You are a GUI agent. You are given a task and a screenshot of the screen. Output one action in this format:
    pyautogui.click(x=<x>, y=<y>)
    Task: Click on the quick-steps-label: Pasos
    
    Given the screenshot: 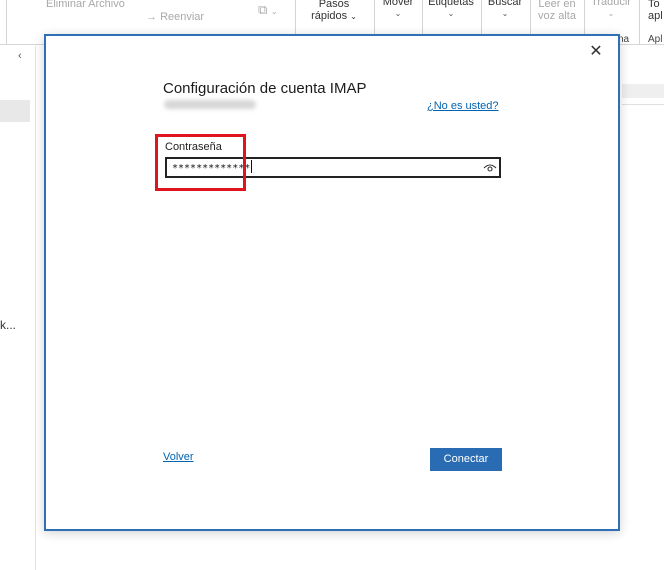 What is the action you would take?
    pyautogui.click(x=334, y=5)
    